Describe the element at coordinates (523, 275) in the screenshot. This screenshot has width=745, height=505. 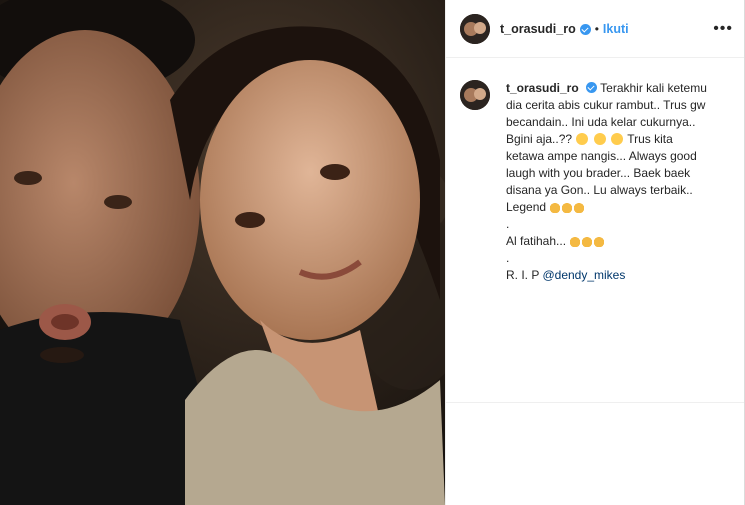
I see `caption-line: R. I. P` at that location.